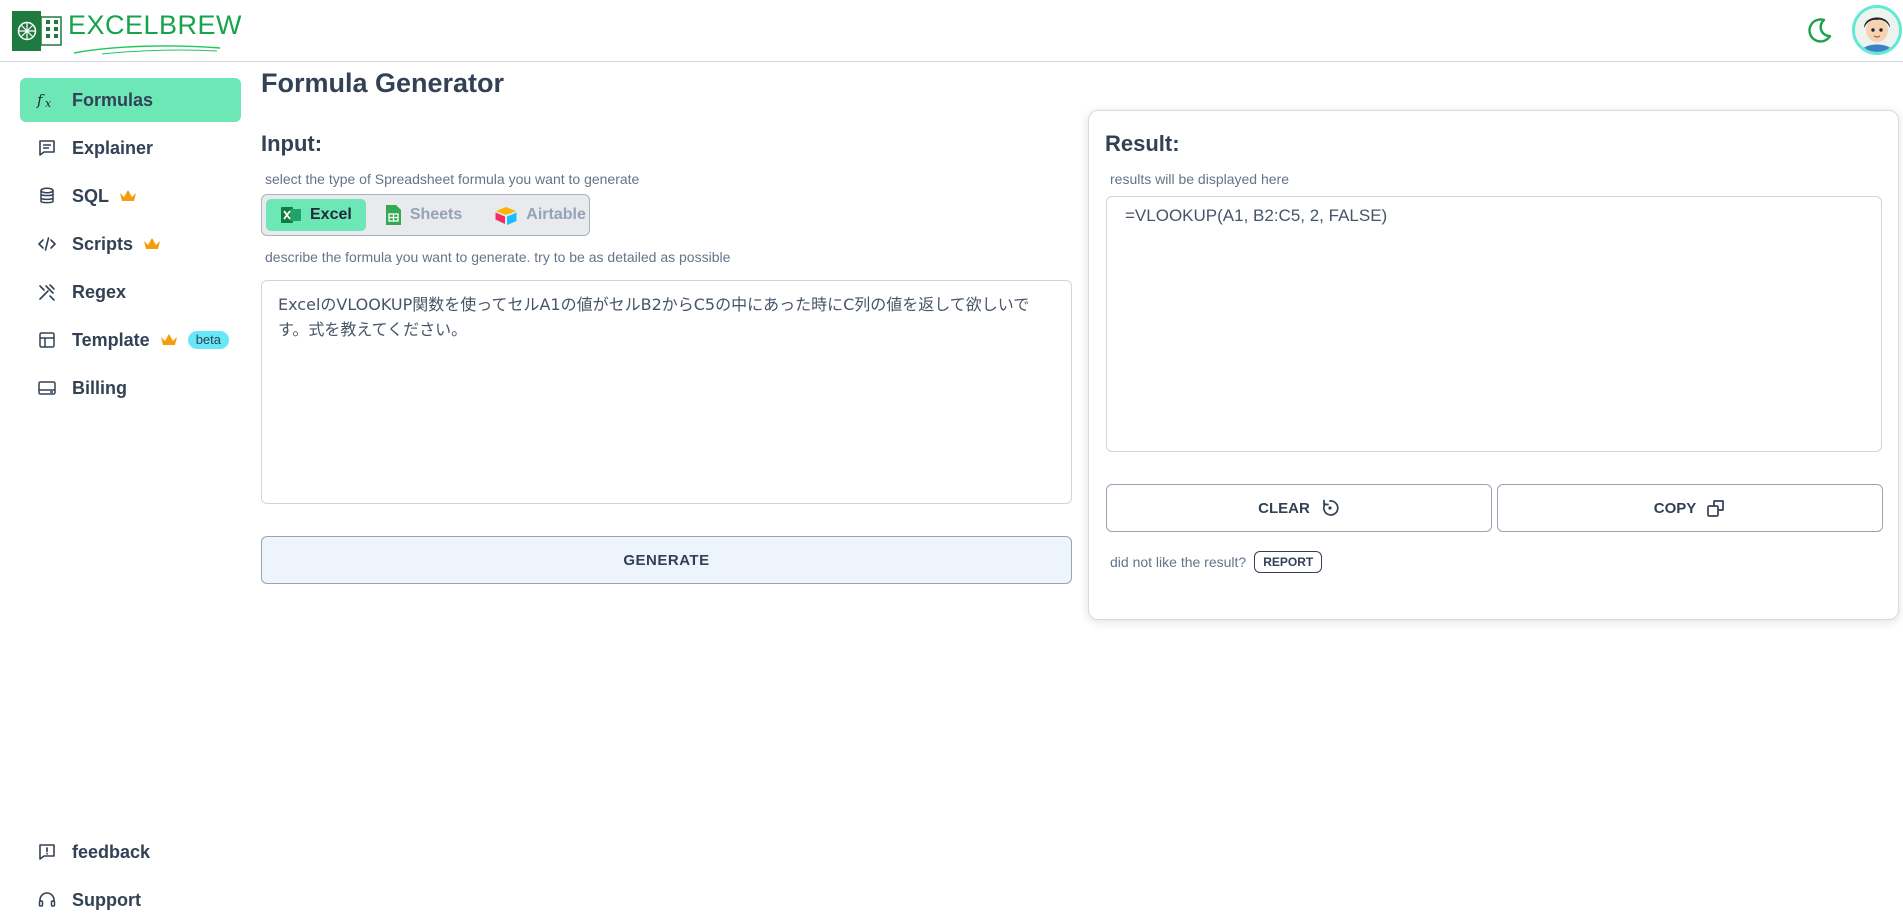 This screenshot has height=921, width=1903. Describe the element at coordinates (47, 196) in the screenshot. I see `database-icon` at that location.